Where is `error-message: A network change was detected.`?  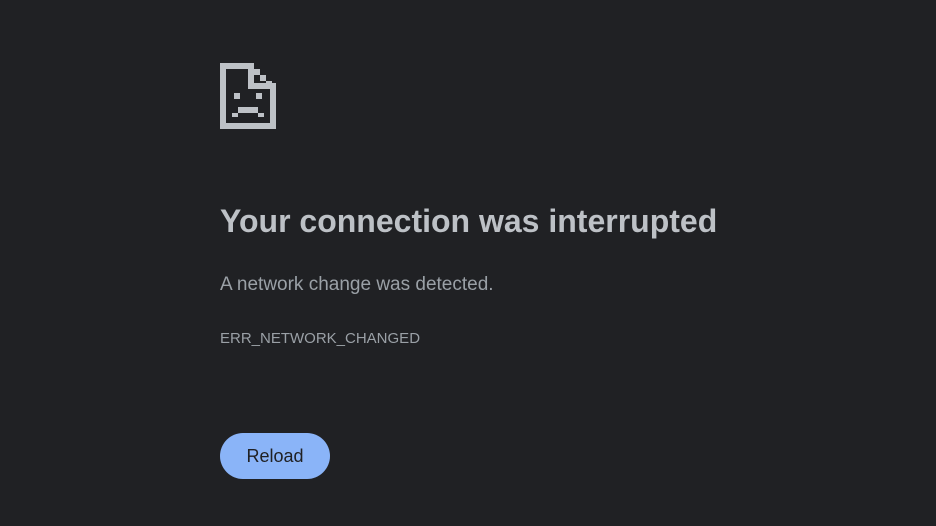
error-message: A network change was detected. is located at coordinates (357, 284).